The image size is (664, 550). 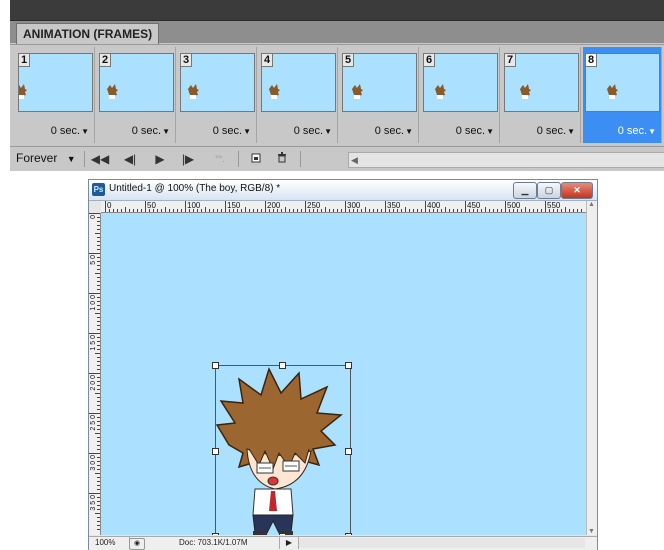 I want to click on horizontal-ruler: 0 50 100 150 200 250 300 350 400 450 500 550, so click(x=344, y=207).